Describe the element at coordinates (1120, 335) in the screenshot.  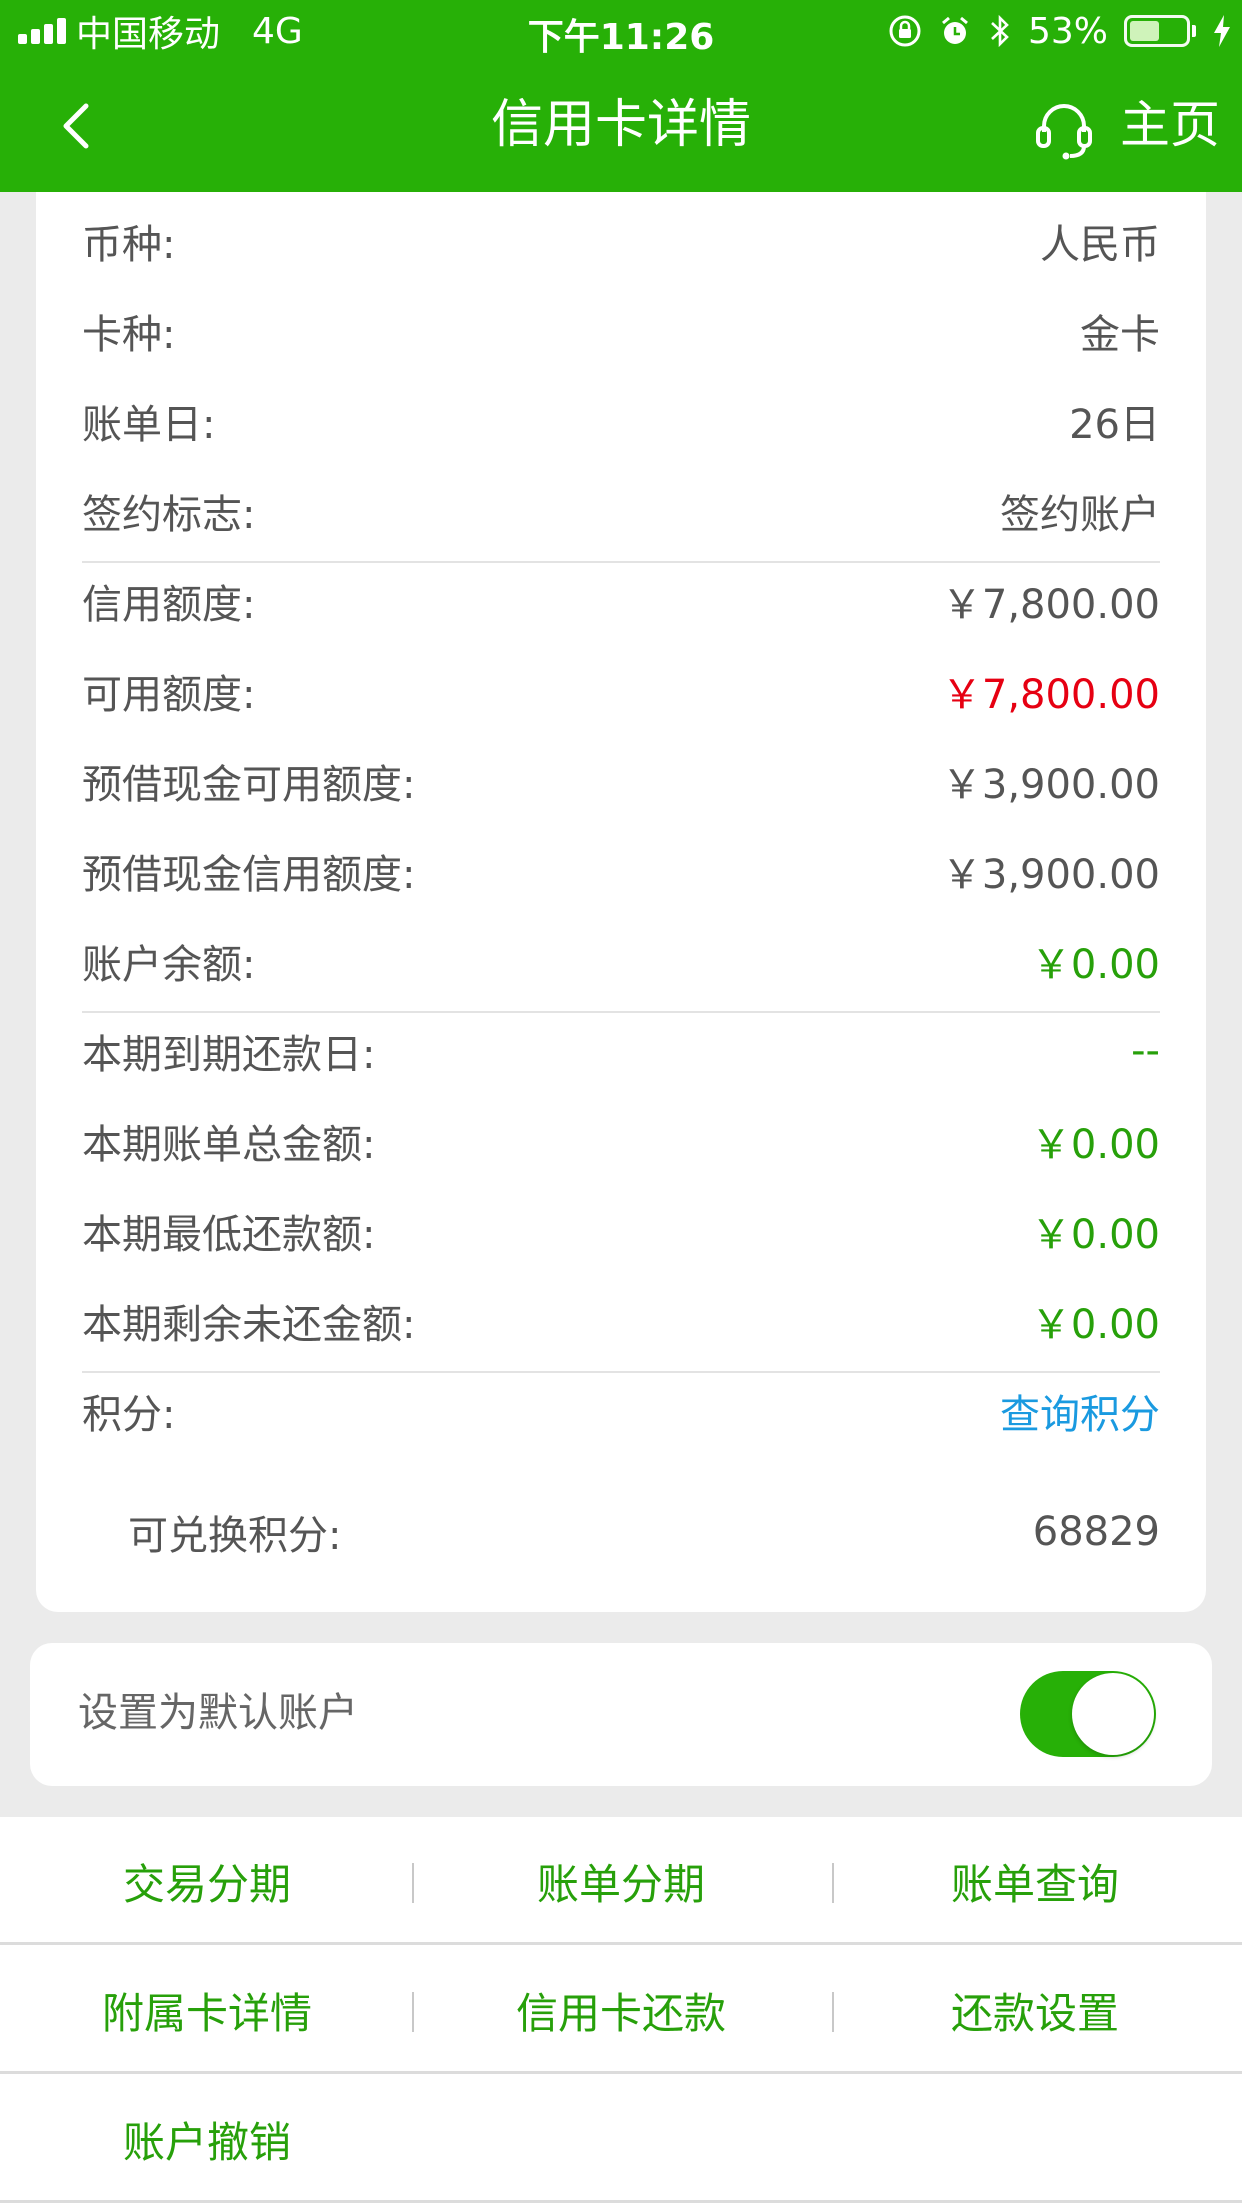
I see `detail-value: 金卡` at that location.